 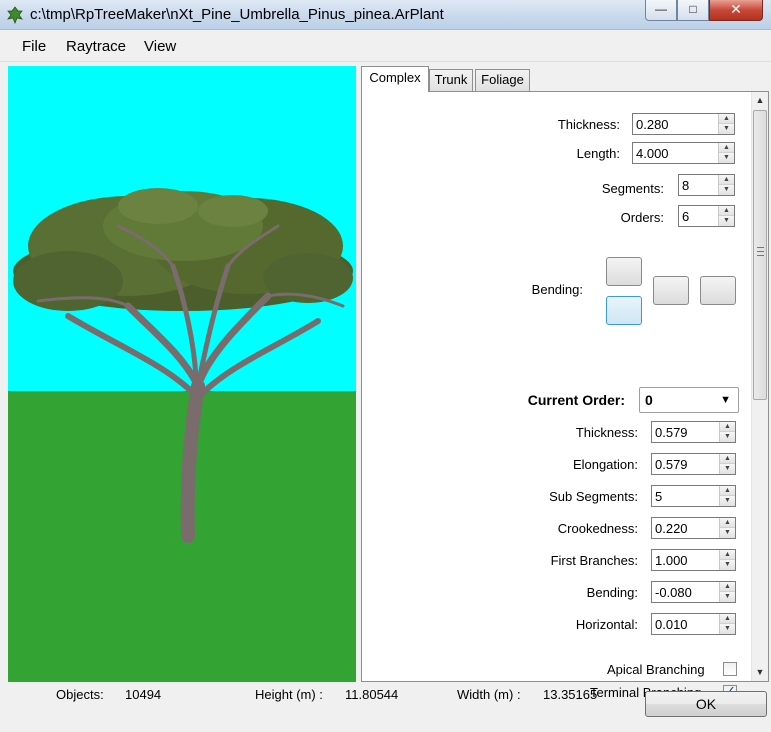 I want to click on grip-icon, so click(x=760, y=251).